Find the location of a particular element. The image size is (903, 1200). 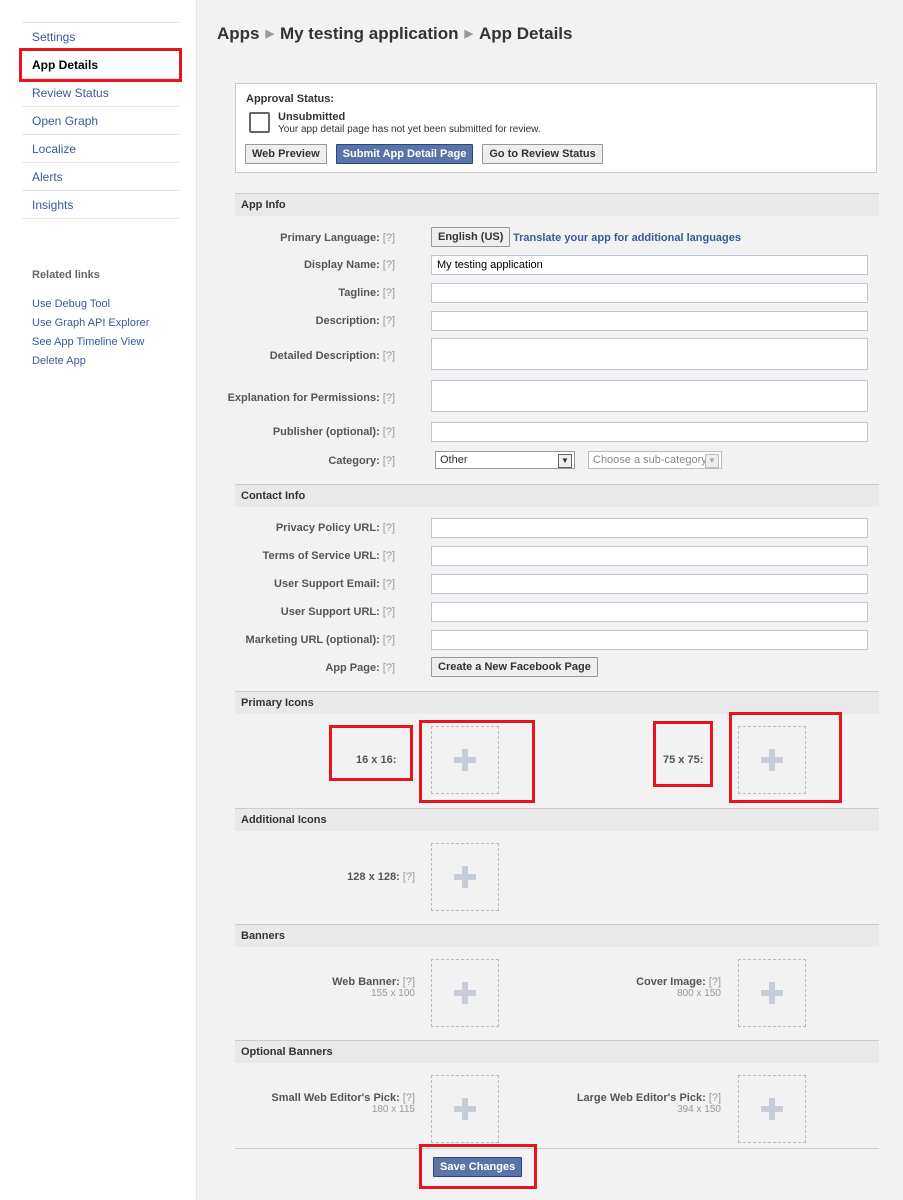

create-page-button: Create a New Facebook Page is located at coordinates (514, 667).